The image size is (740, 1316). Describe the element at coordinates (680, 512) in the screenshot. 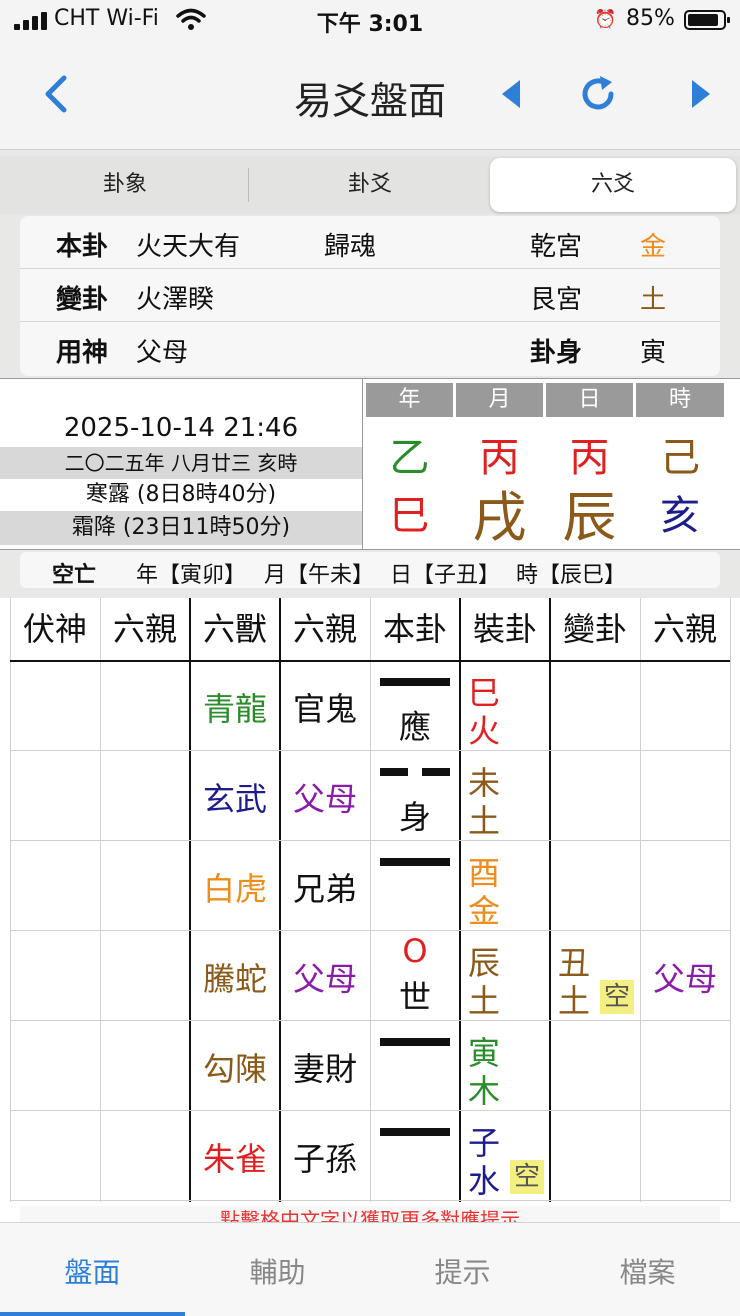

I see `hour-branch: 亥` at that location.